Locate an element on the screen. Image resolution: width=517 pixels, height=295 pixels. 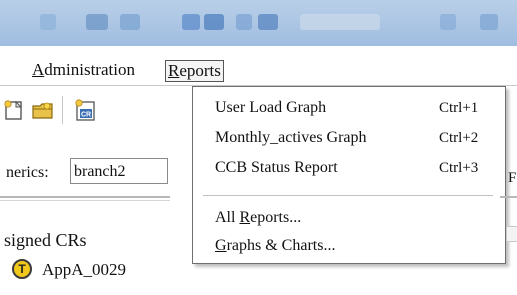
task-badge-icon: T is located at coordinates (22, 269).